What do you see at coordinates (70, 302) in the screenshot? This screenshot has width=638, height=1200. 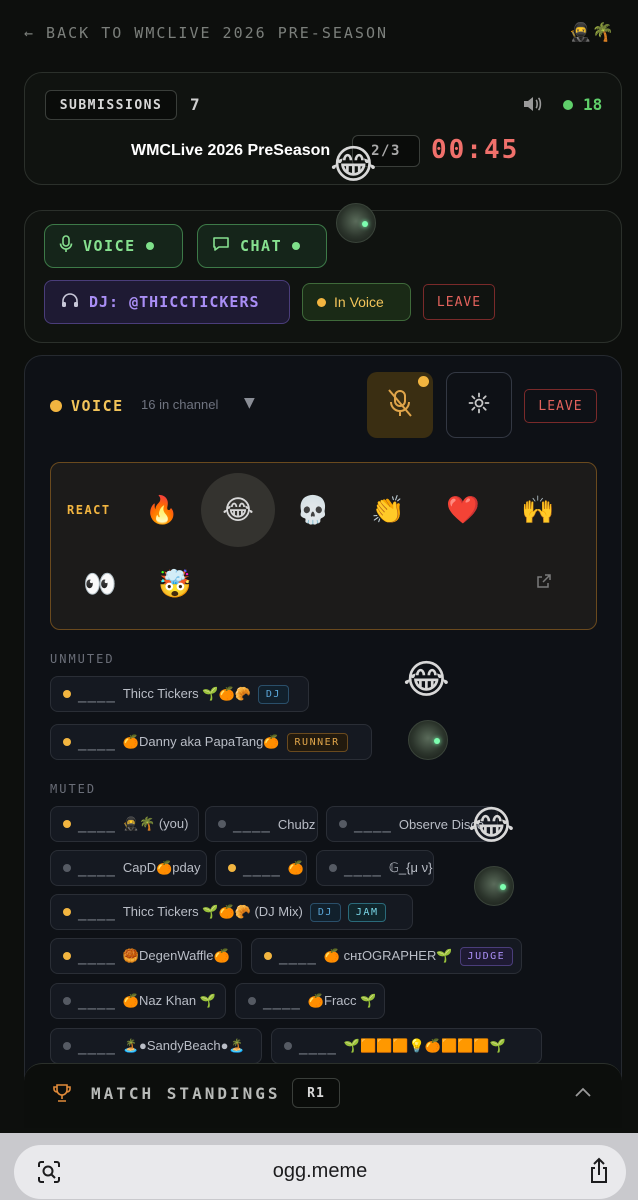 I see `headphones-icon` at bounding box center [70, 302].